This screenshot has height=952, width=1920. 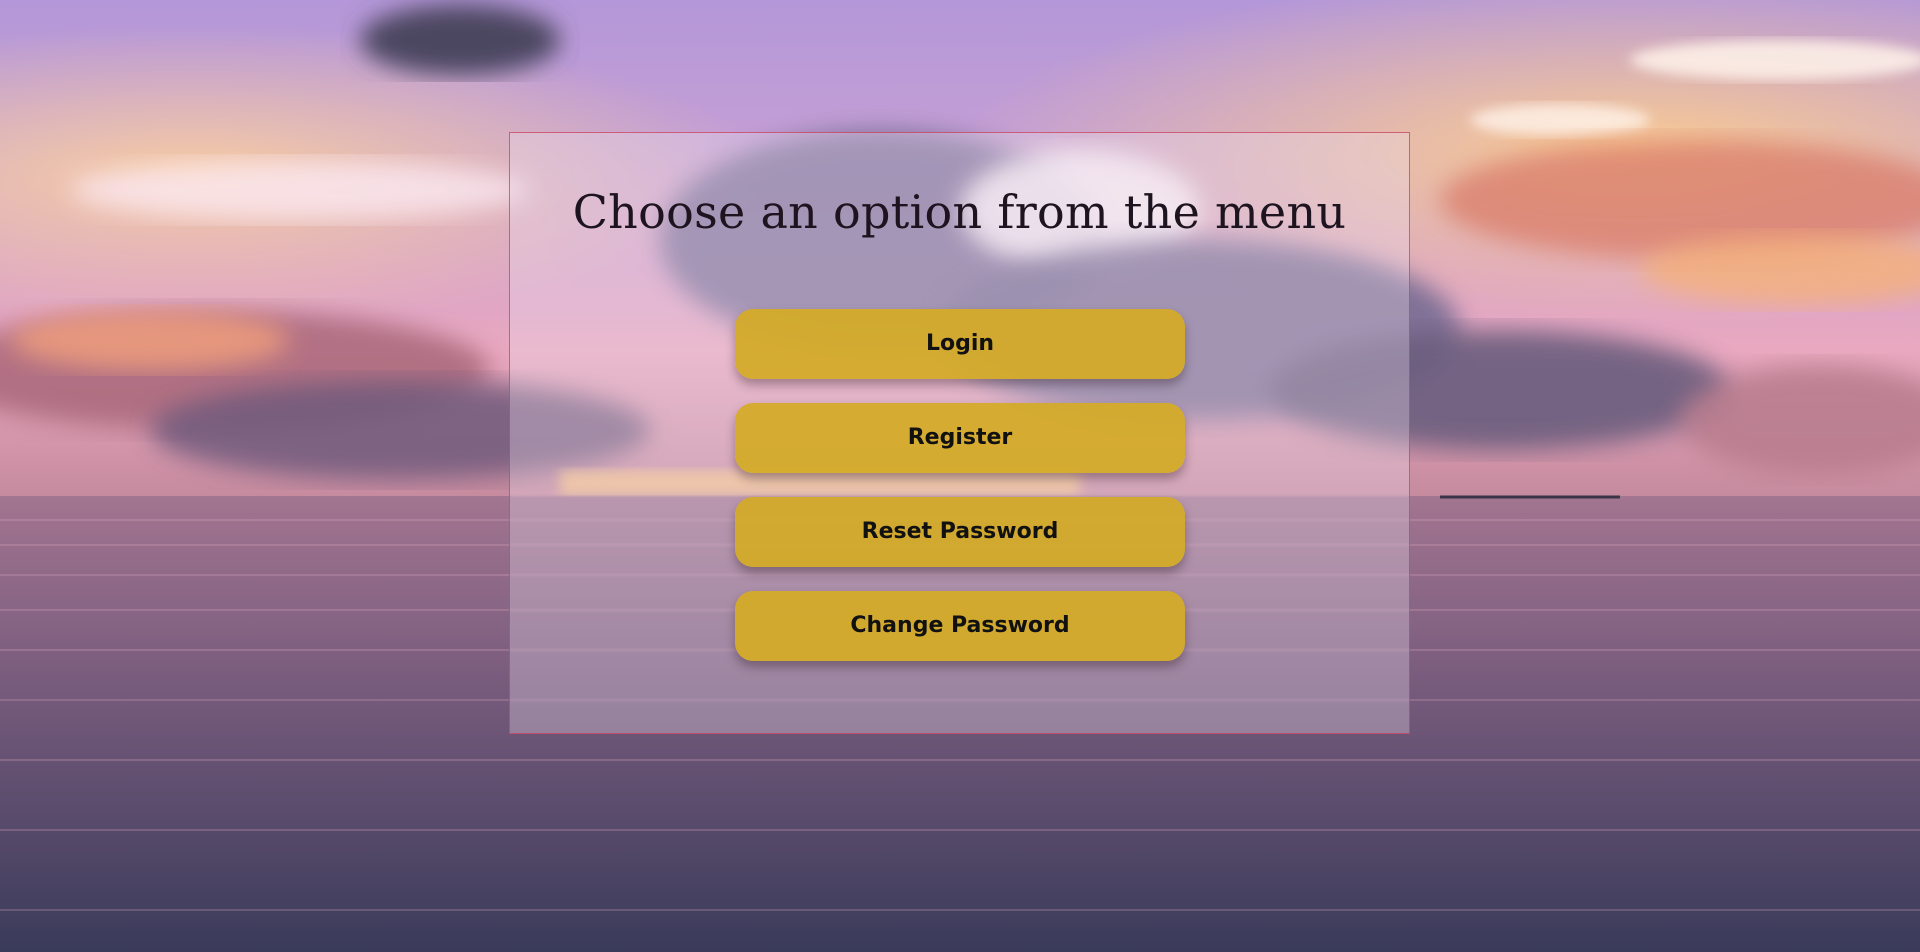 I want to click on register-button: Register, so click(x=960, y=438).